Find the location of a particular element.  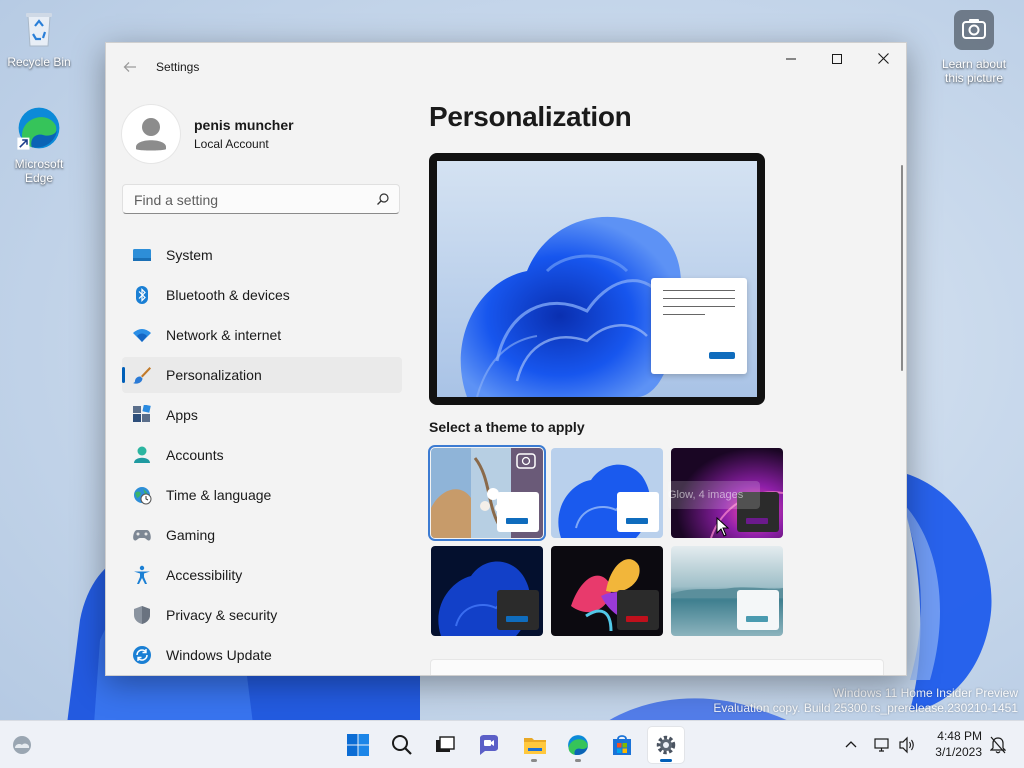

accounts-icon is located at coordinates (142, 454).